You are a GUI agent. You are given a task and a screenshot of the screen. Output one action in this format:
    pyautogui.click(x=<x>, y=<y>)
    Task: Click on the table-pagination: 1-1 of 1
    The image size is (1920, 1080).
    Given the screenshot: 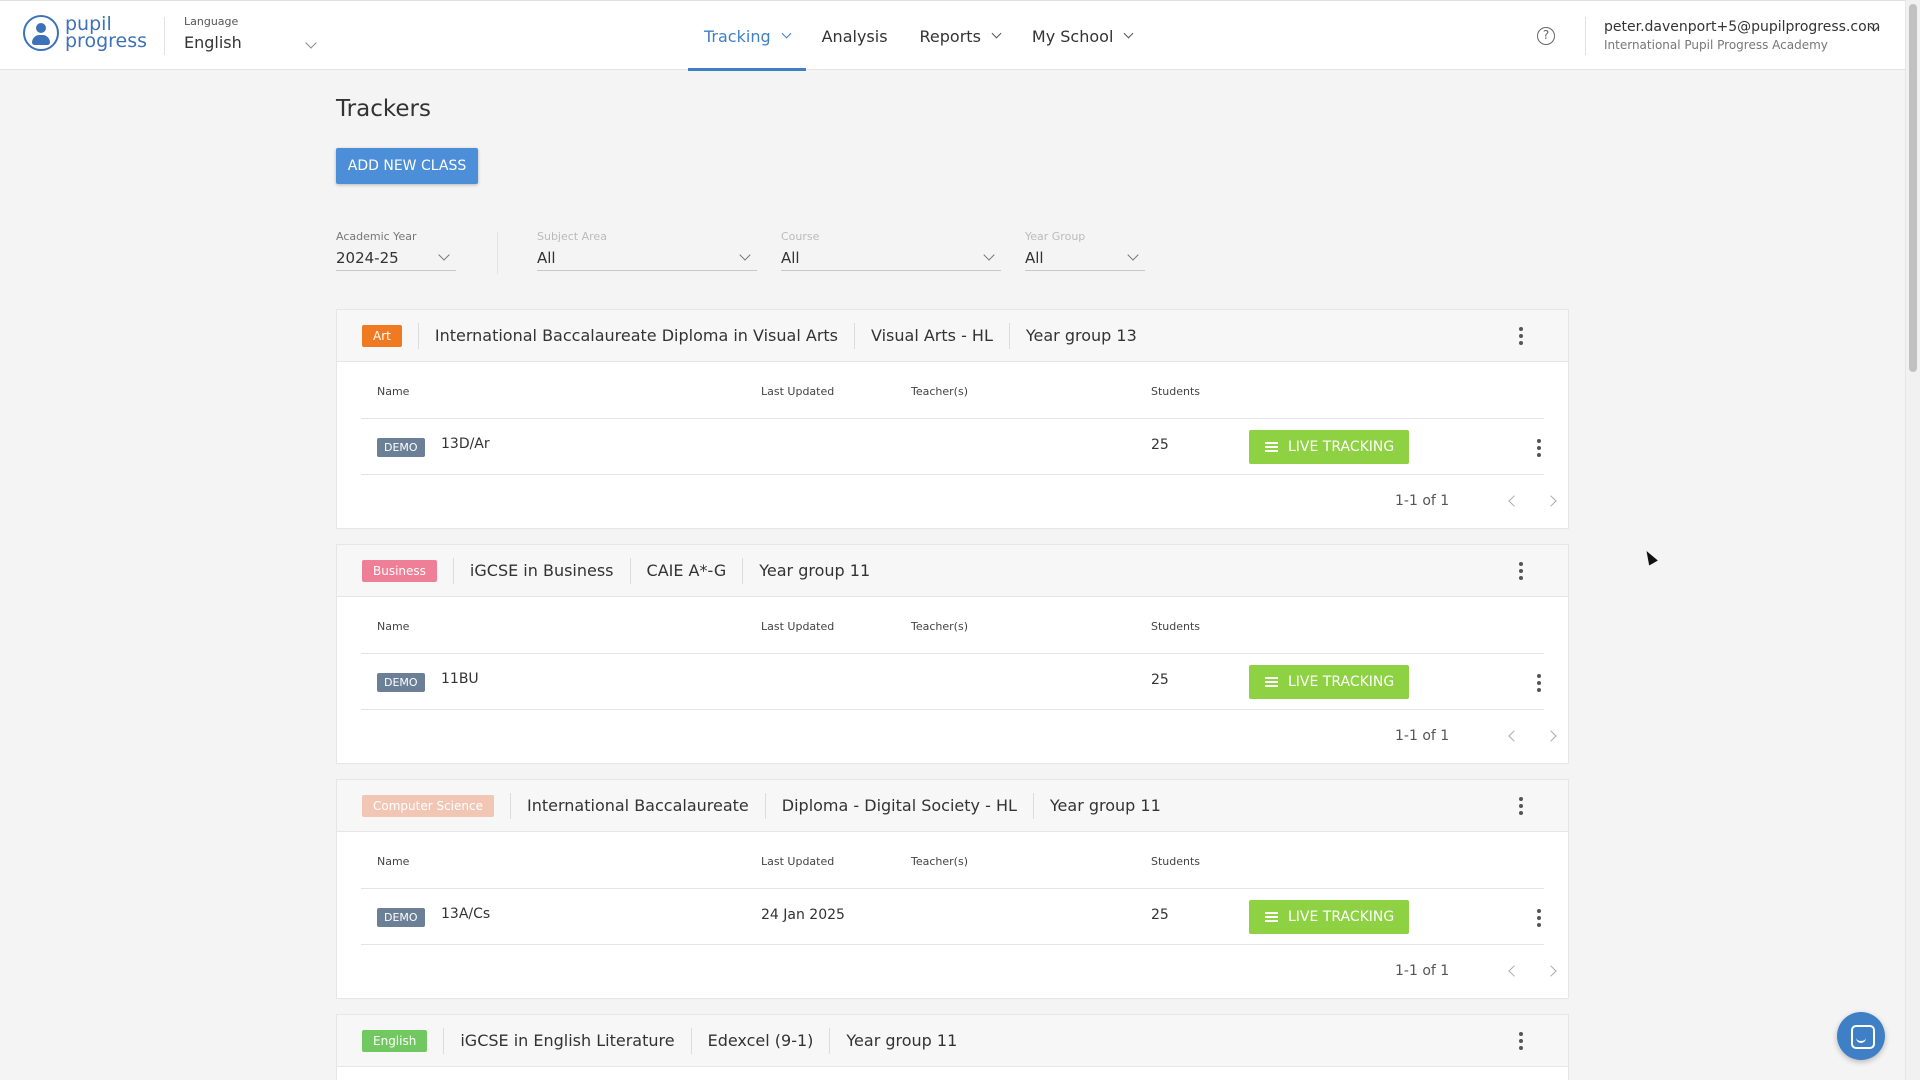 What is the action you would take?
    pyautogui.click(x=959, y=971)
    